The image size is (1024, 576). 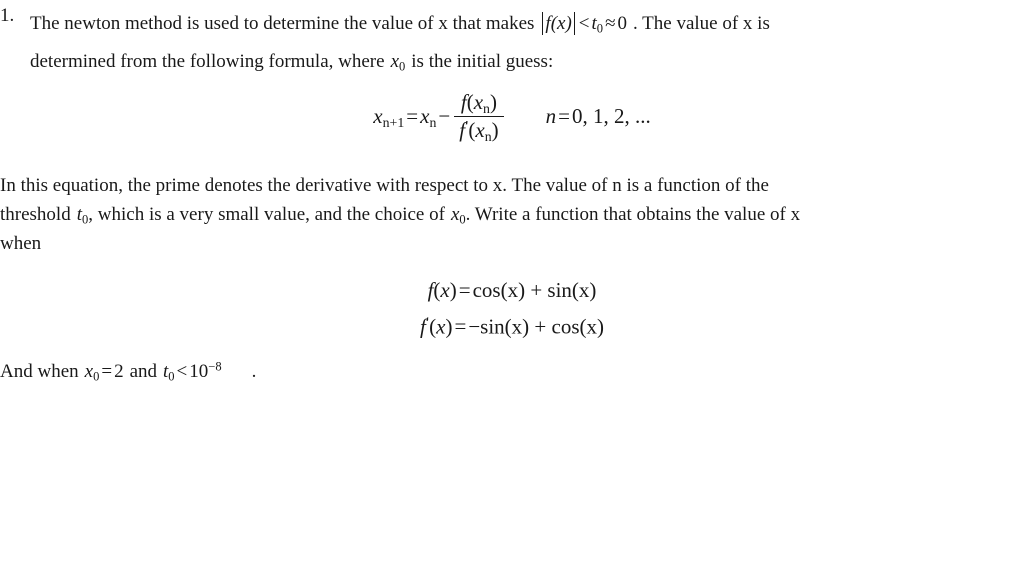 I want to click on closing-text-b: and, so click(x=143, y=371).